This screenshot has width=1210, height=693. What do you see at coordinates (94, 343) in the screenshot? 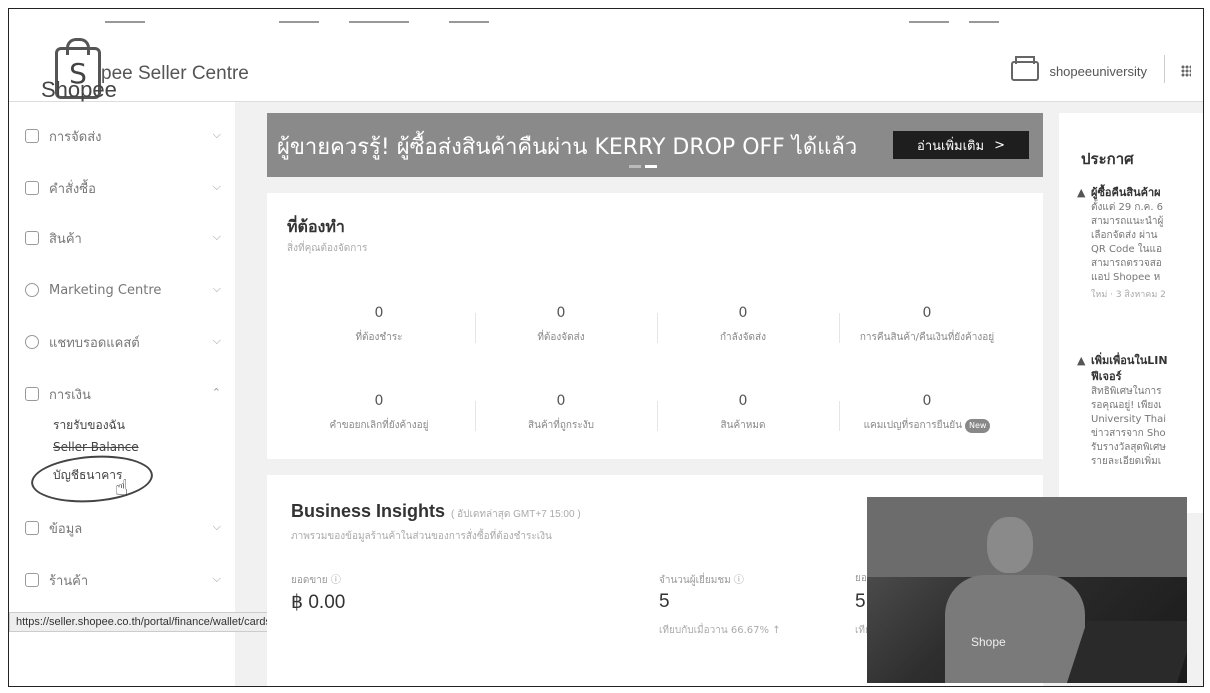
I see `sidebar-item-label: แชทบรอดแคสต์` at bounding box center [94, 343].